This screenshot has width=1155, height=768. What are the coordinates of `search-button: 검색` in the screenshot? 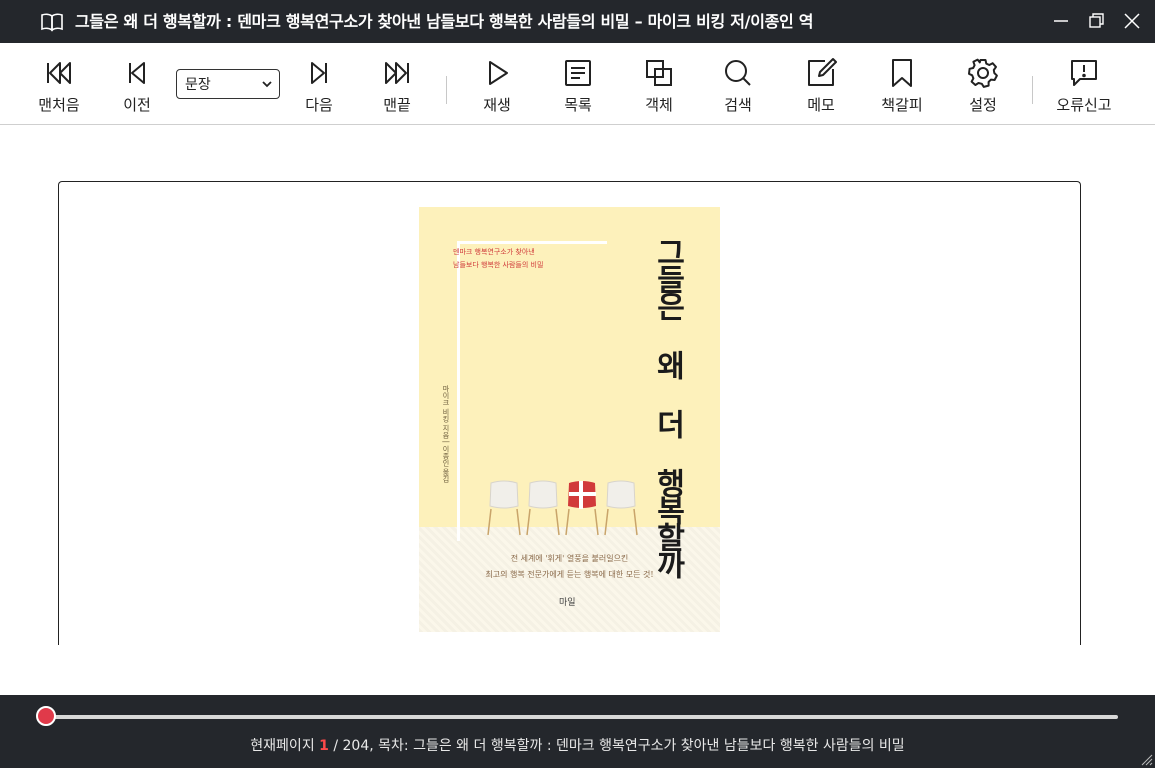 It's located at (738, 83).